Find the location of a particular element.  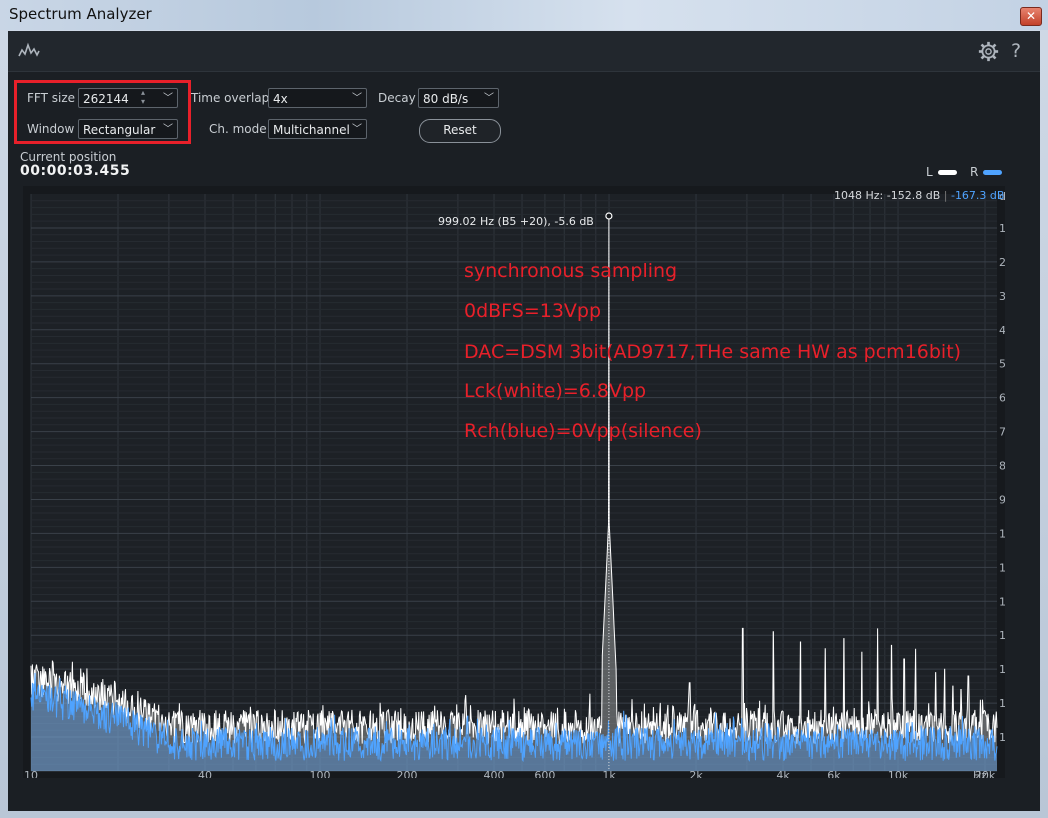

decay-value: 80 dB/s is located at coordinates (446, 99).